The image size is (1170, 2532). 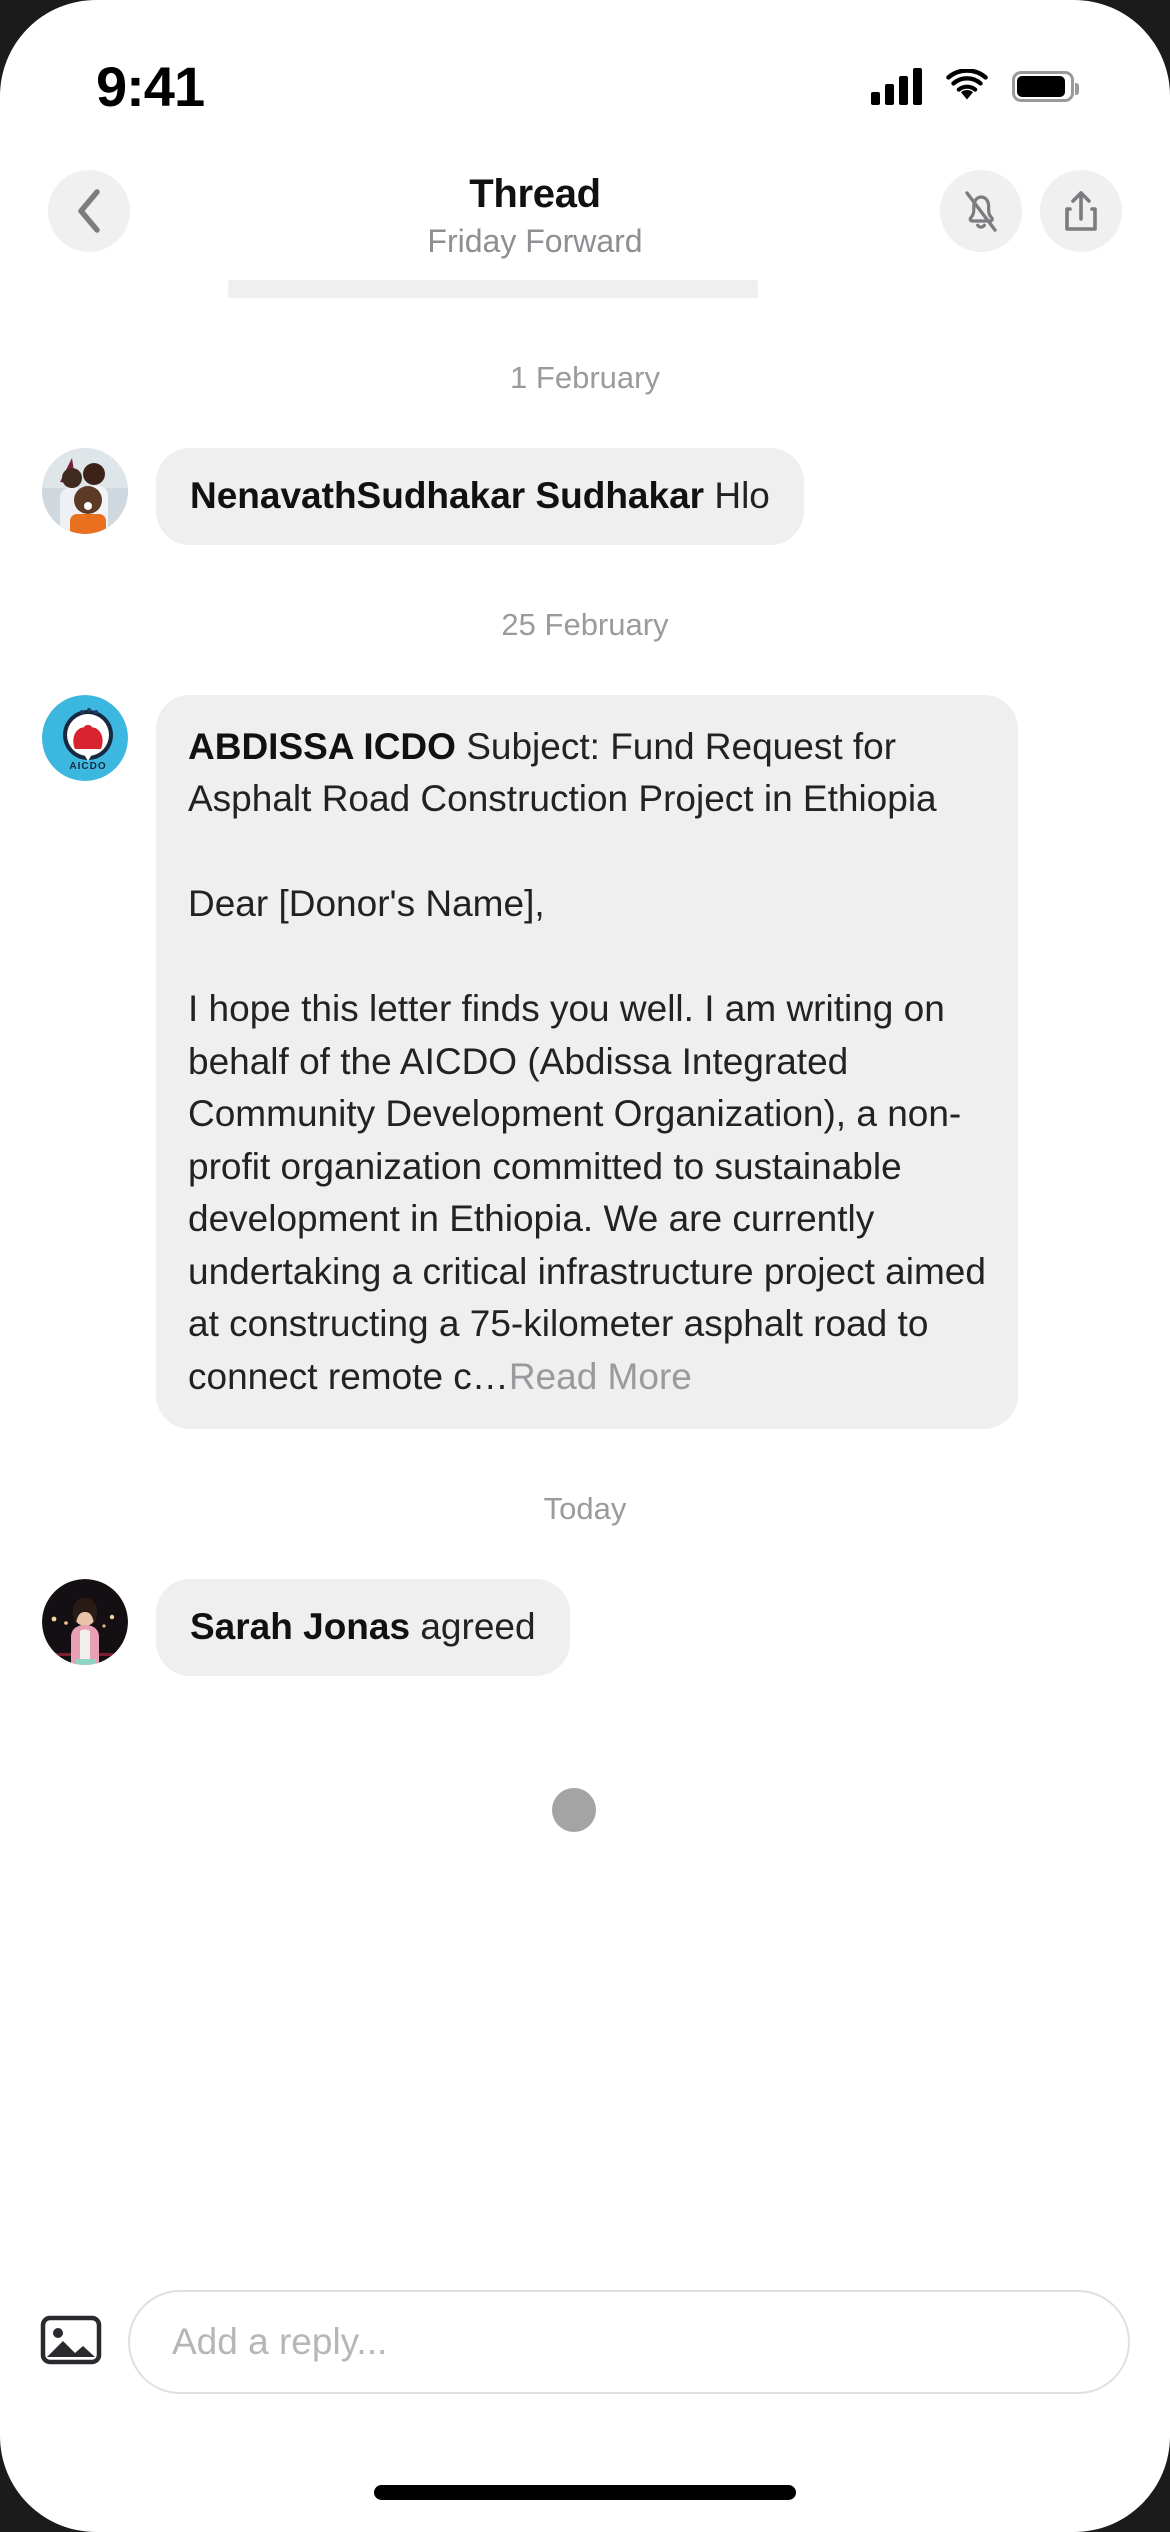 I want to click on status-bar: 9:41, so click(x=585, y=75).